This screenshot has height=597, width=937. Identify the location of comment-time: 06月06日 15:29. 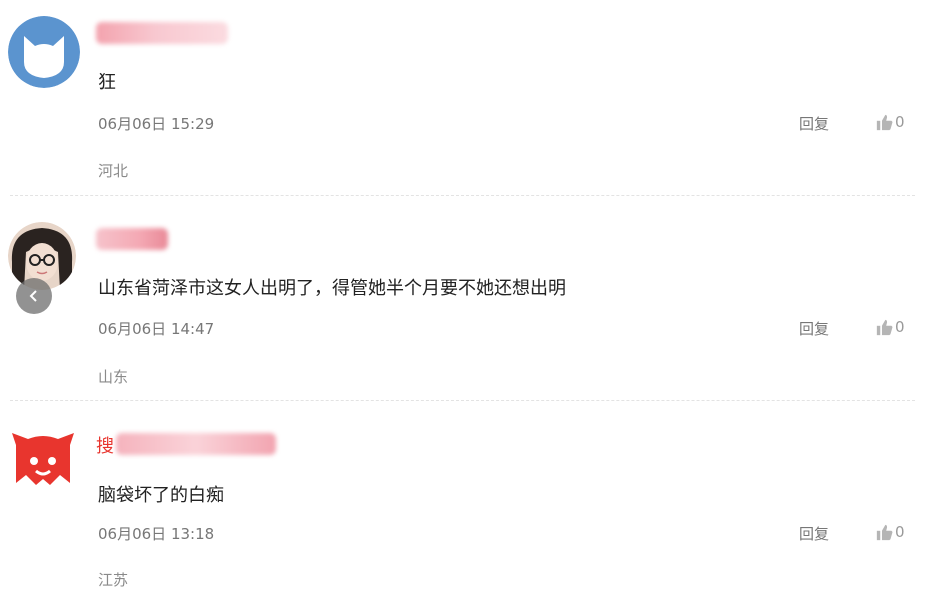
(156, 124).